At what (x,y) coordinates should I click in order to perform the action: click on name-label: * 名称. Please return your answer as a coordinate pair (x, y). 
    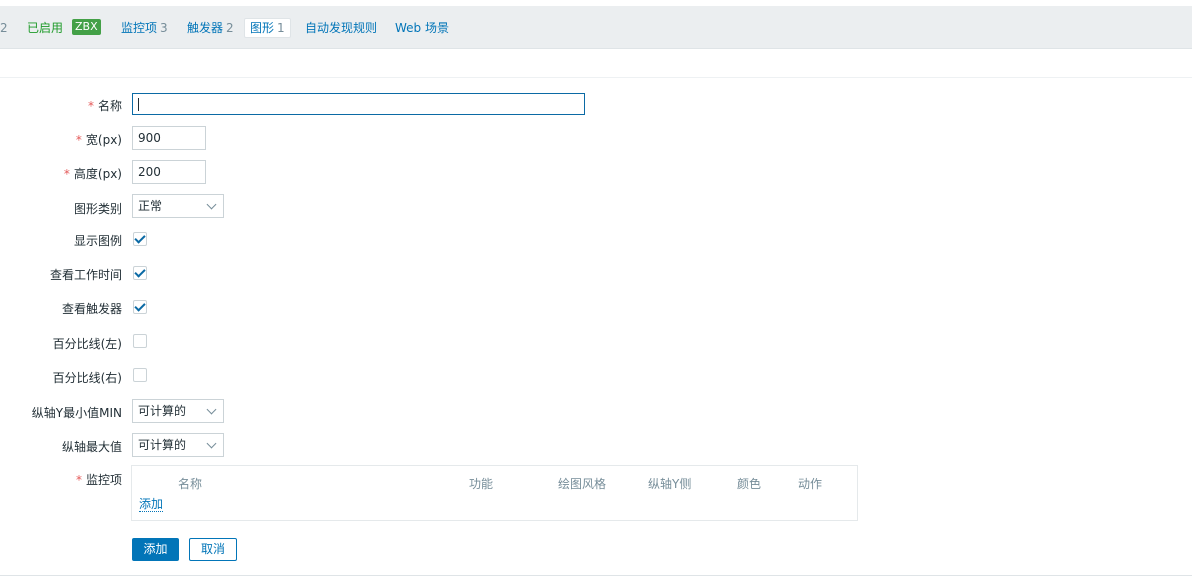
    Looking at the image, I should click on (105, 105).